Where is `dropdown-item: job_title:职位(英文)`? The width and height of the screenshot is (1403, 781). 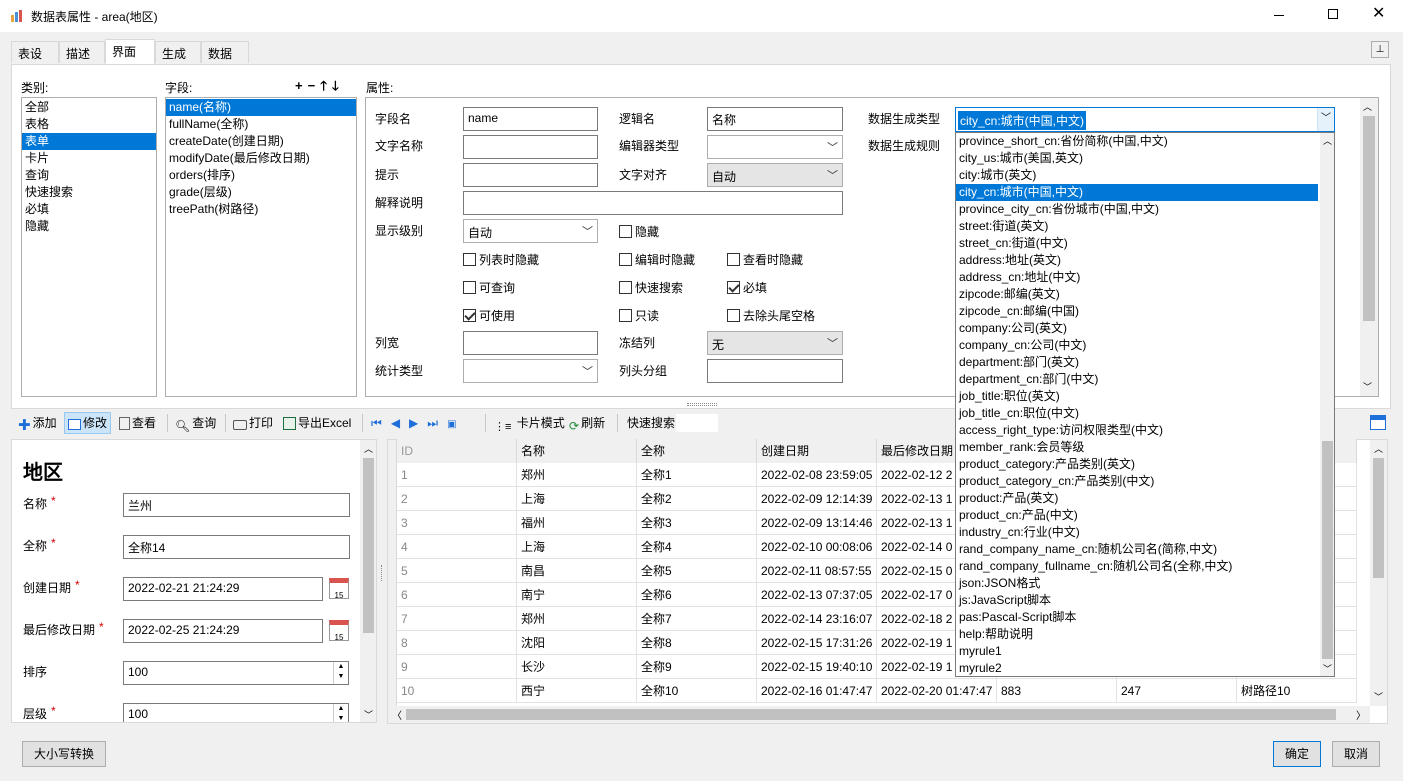
dropdown-item: job_title:职位(英文) is located at coordinates (1137, 396).